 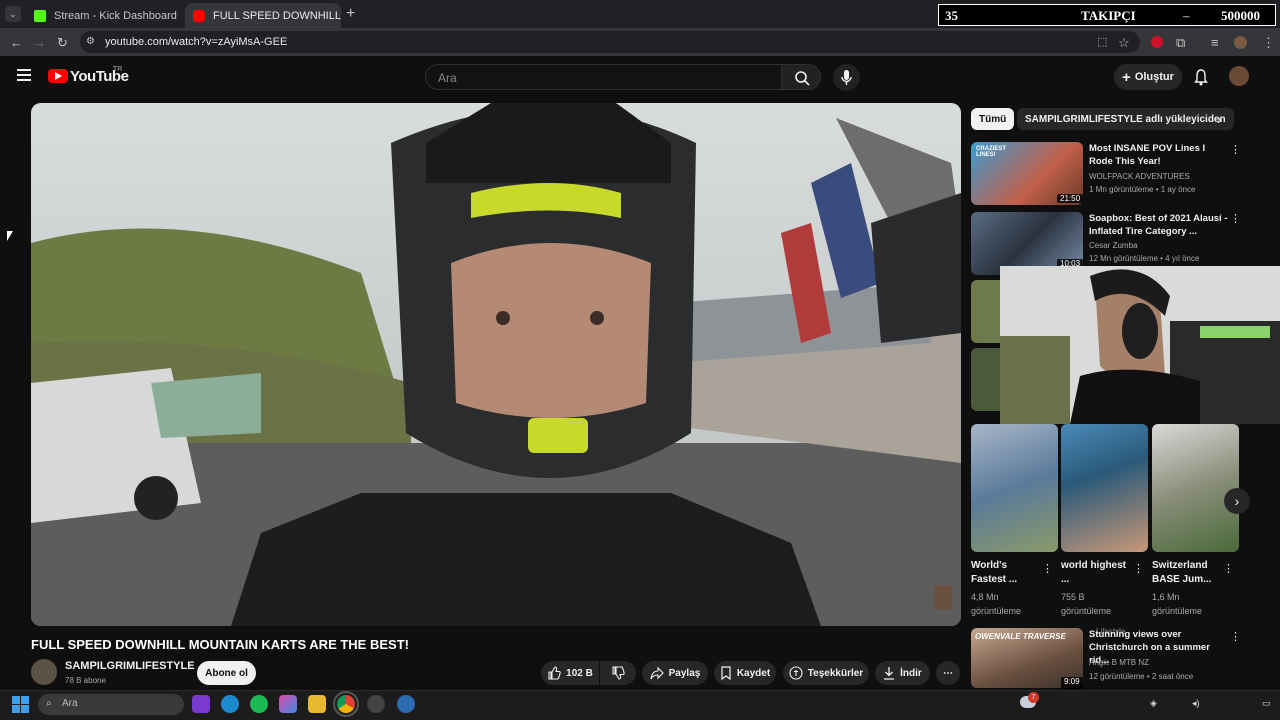 I want to click on back-arrow-icon: ←, so click(x=16, y=42).